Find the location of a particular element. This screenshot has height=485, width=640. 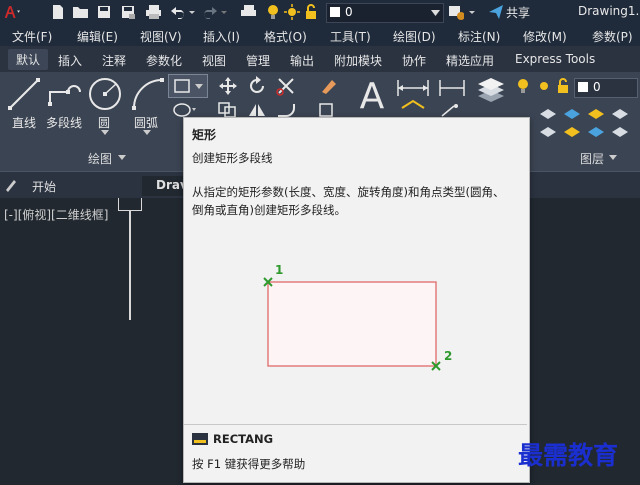

rectangle-illustration: 1 2 is located at coordinates (357, 317).